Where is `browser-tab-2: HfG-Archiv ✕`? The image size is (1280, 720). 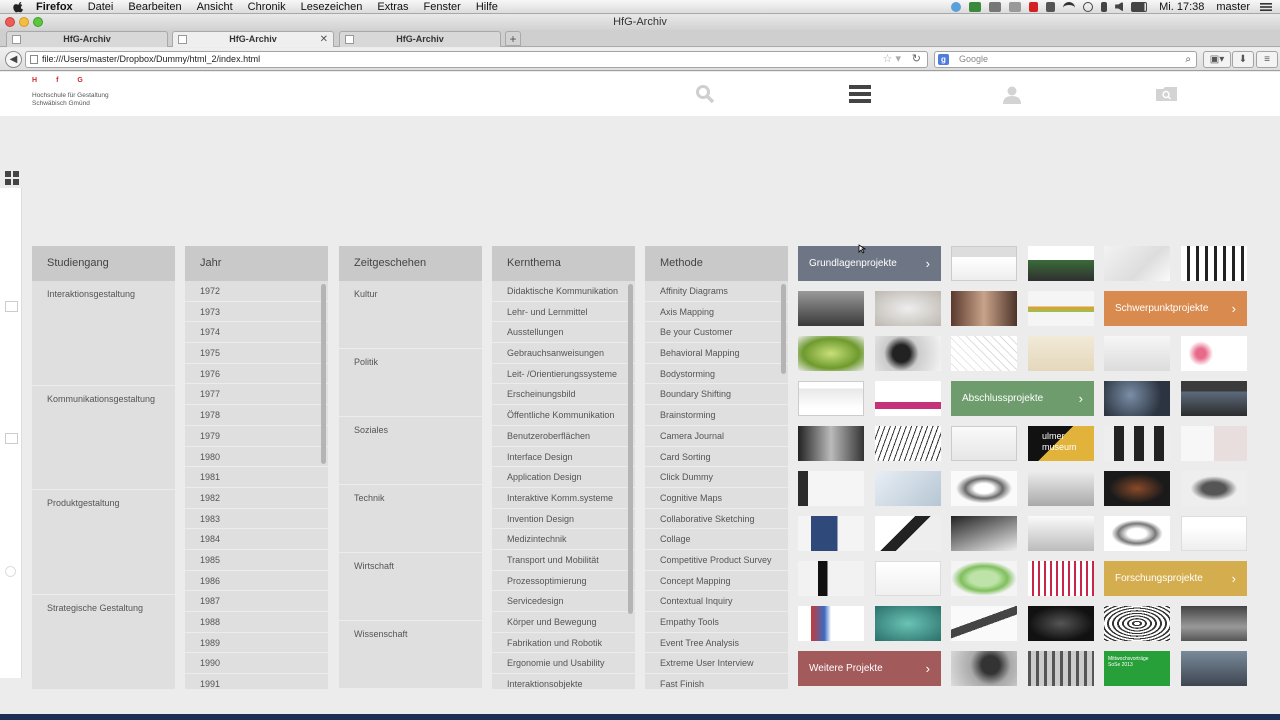
browser-tab-2: HfG-Archiv ✕ is located at coordinates (253, 39).